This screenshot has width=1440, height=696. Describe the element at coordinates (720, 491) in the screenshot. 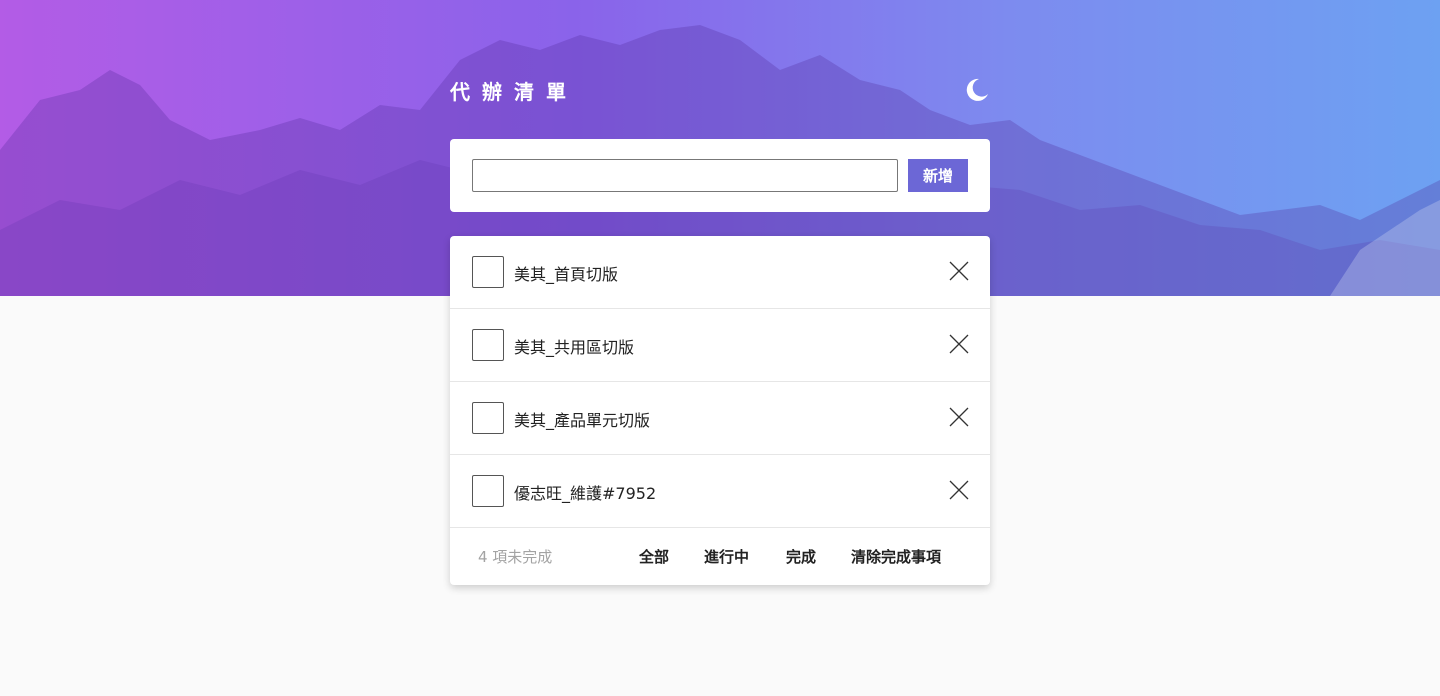

I see `todo-item: 優志旺_維護#7952` at that location.